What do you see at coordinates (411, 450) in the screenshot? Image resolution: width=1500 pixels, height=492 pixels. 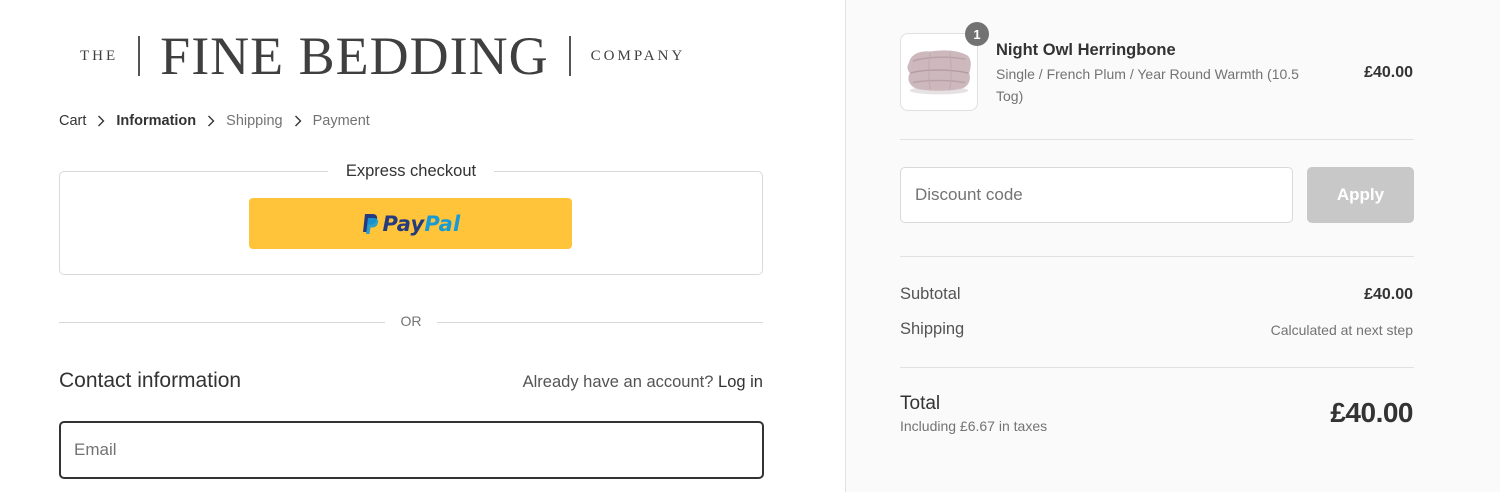 I see `email-field` at bounding box center [411, 450].